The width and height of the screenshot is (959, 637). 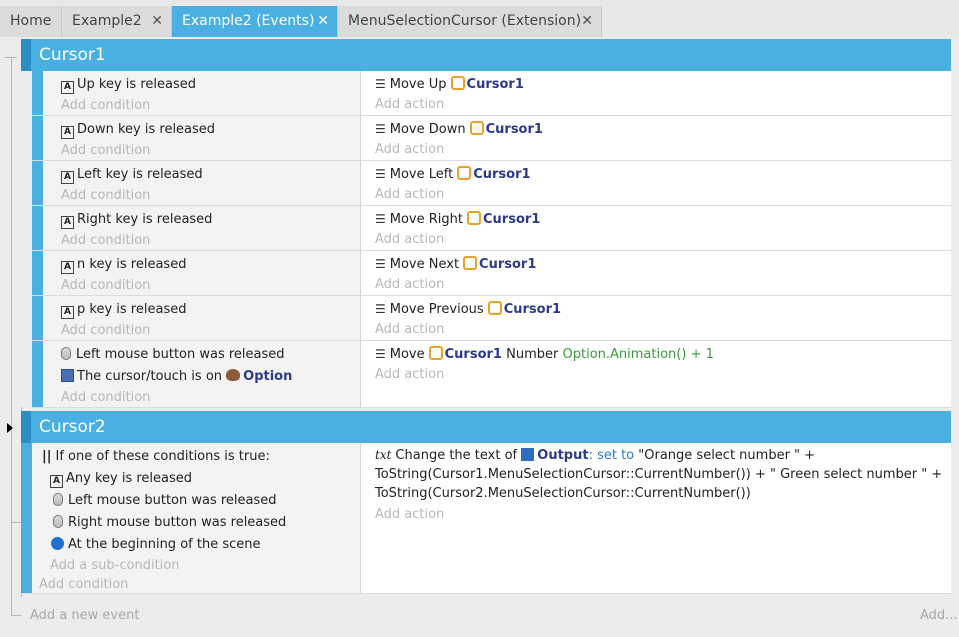 What do you see at coordinates (10, 428) in the screenshot?
I see `collapse-arrow-icon` at bounding box center [10, 428].